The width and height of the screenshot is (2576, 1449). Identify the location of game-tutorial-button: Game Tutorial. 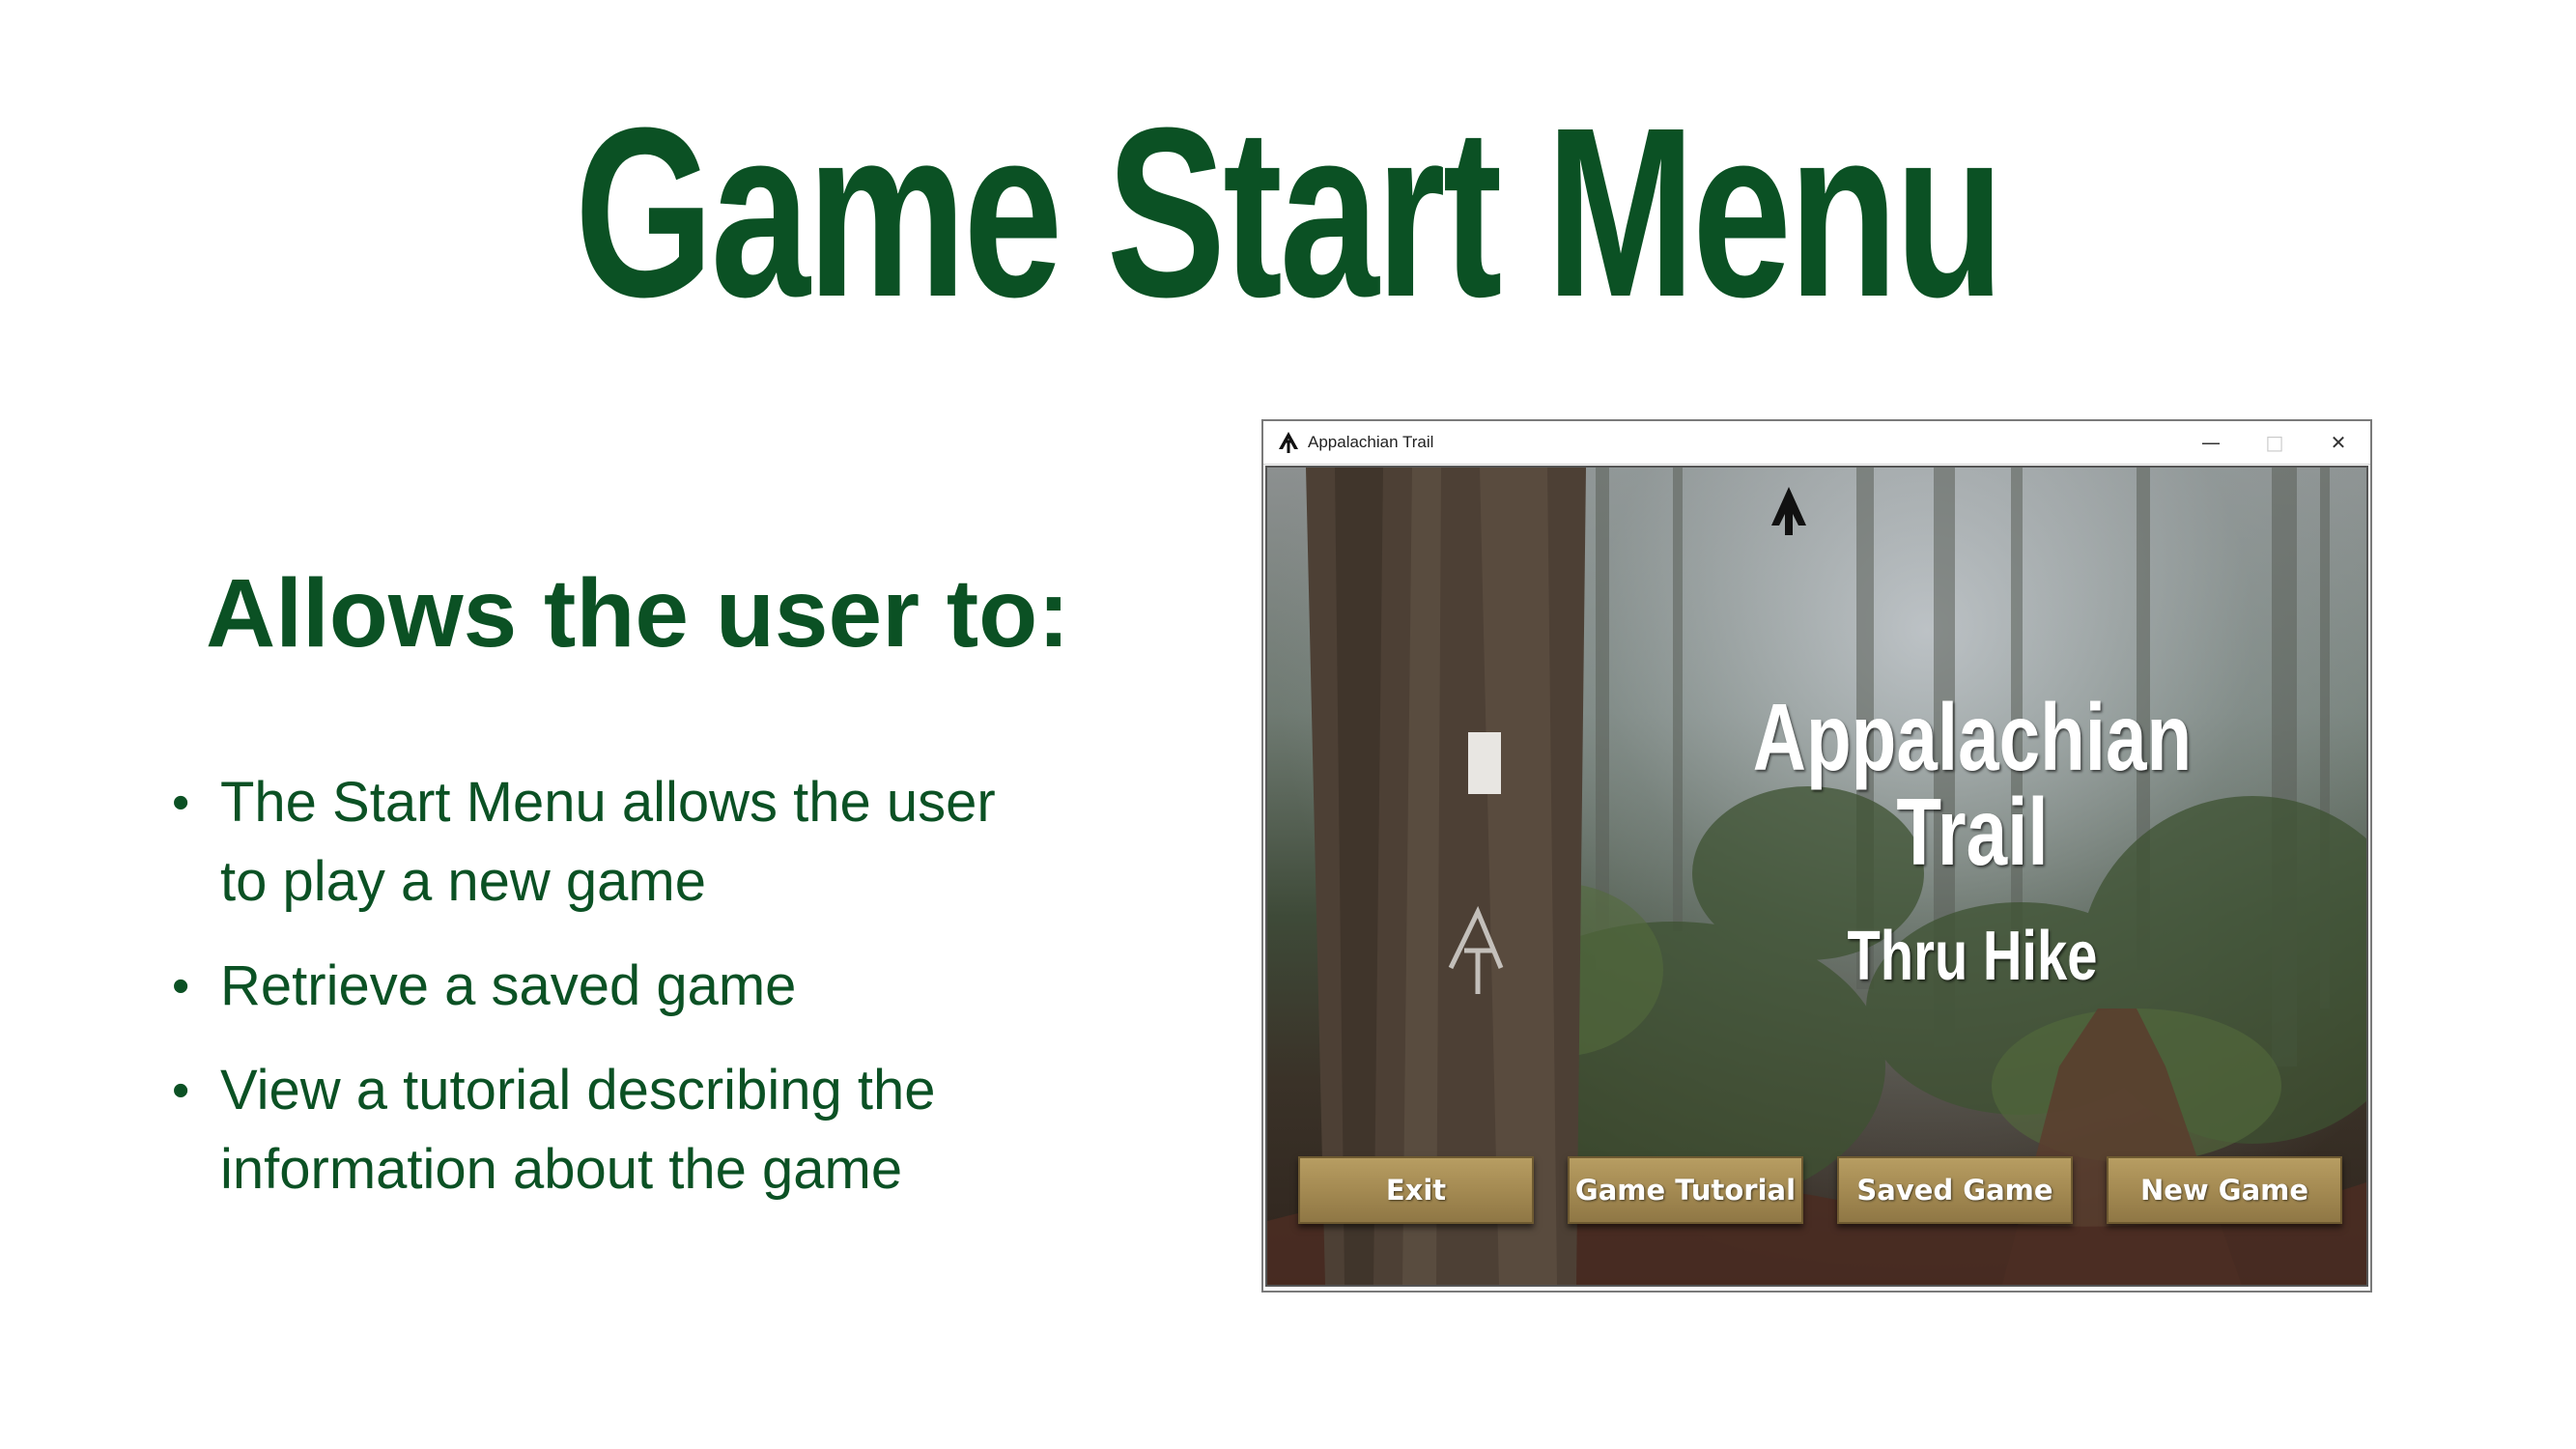
(1685, 1190).